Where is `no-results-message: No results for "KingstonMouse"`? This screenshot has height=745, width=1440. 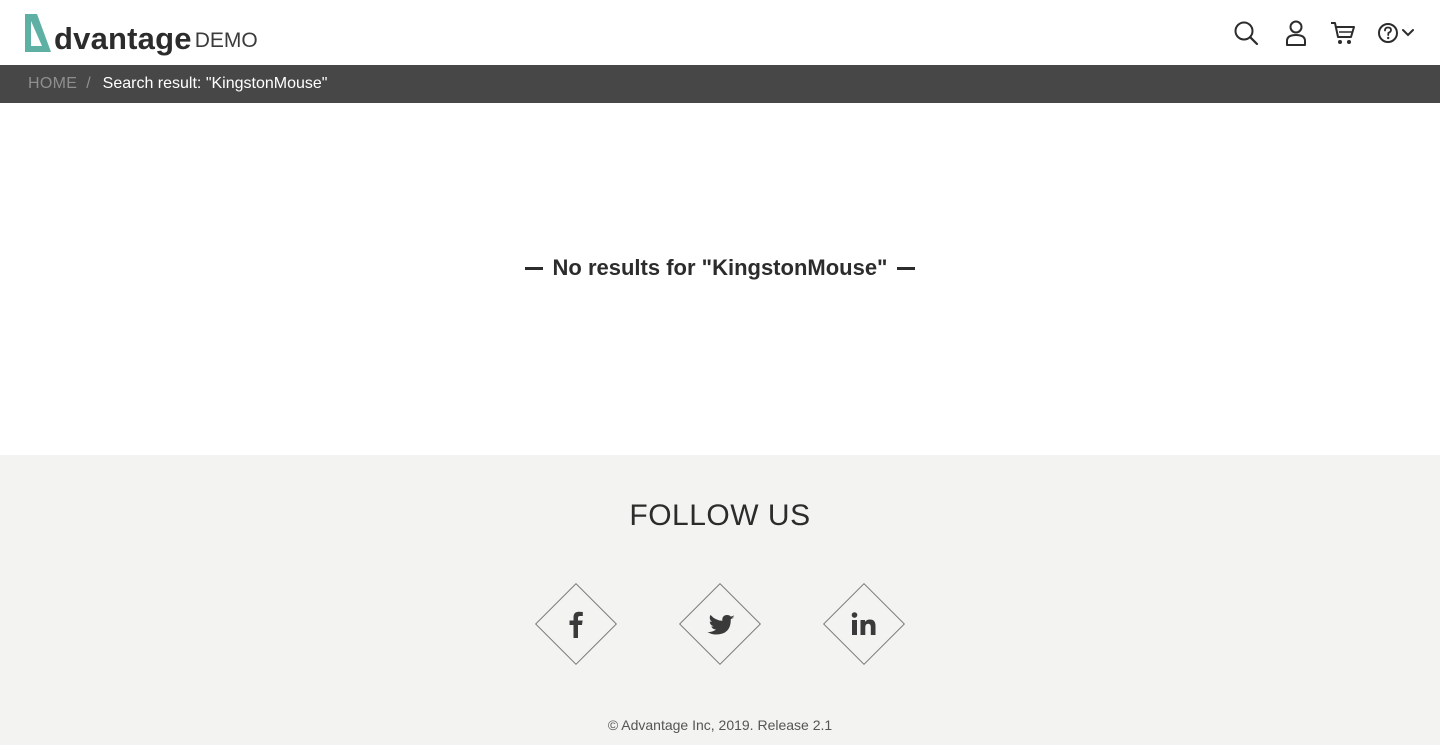 no-results-message: No results for "KingstonMouse" is located at coordinates (720, 268).